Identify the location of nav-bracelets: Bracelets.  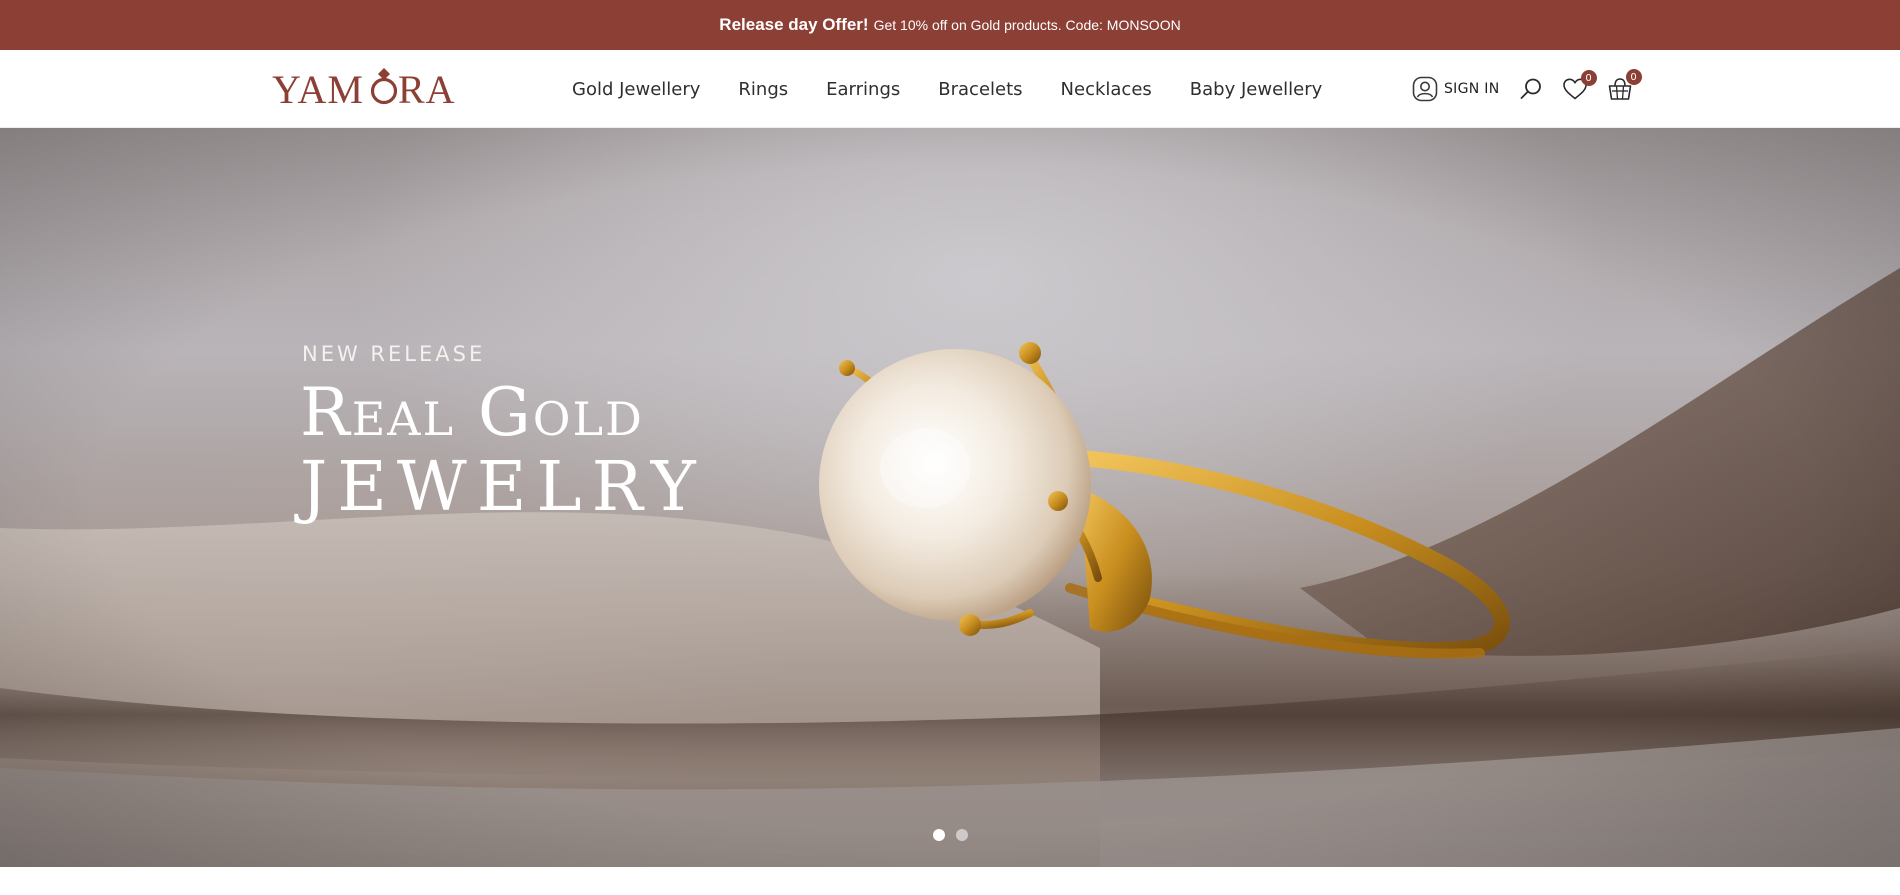
(980, 89).